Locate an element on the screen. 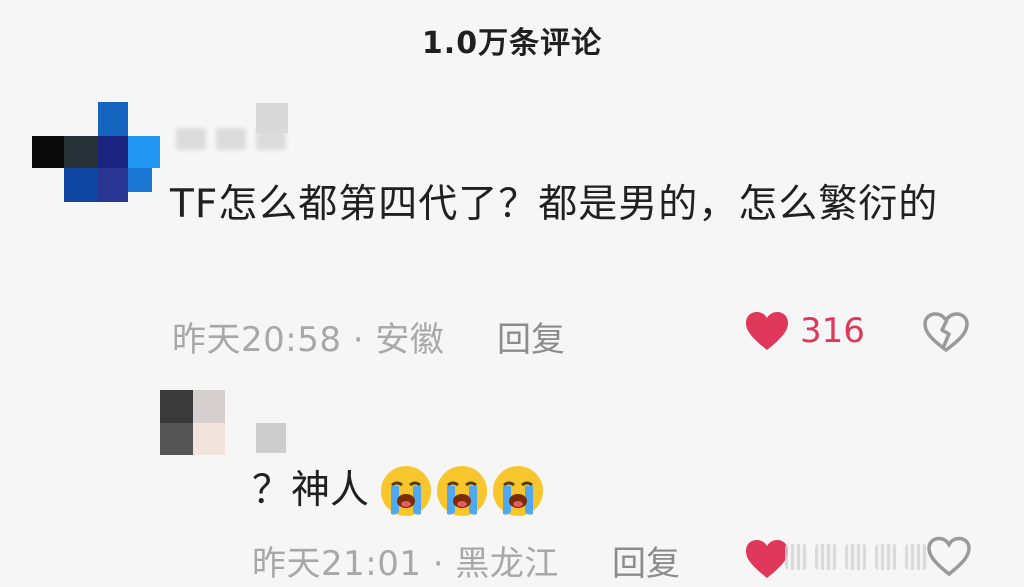 The height and width of the screenshot is (587, 1024). reply-like-button is located at coordinates (767, 561).